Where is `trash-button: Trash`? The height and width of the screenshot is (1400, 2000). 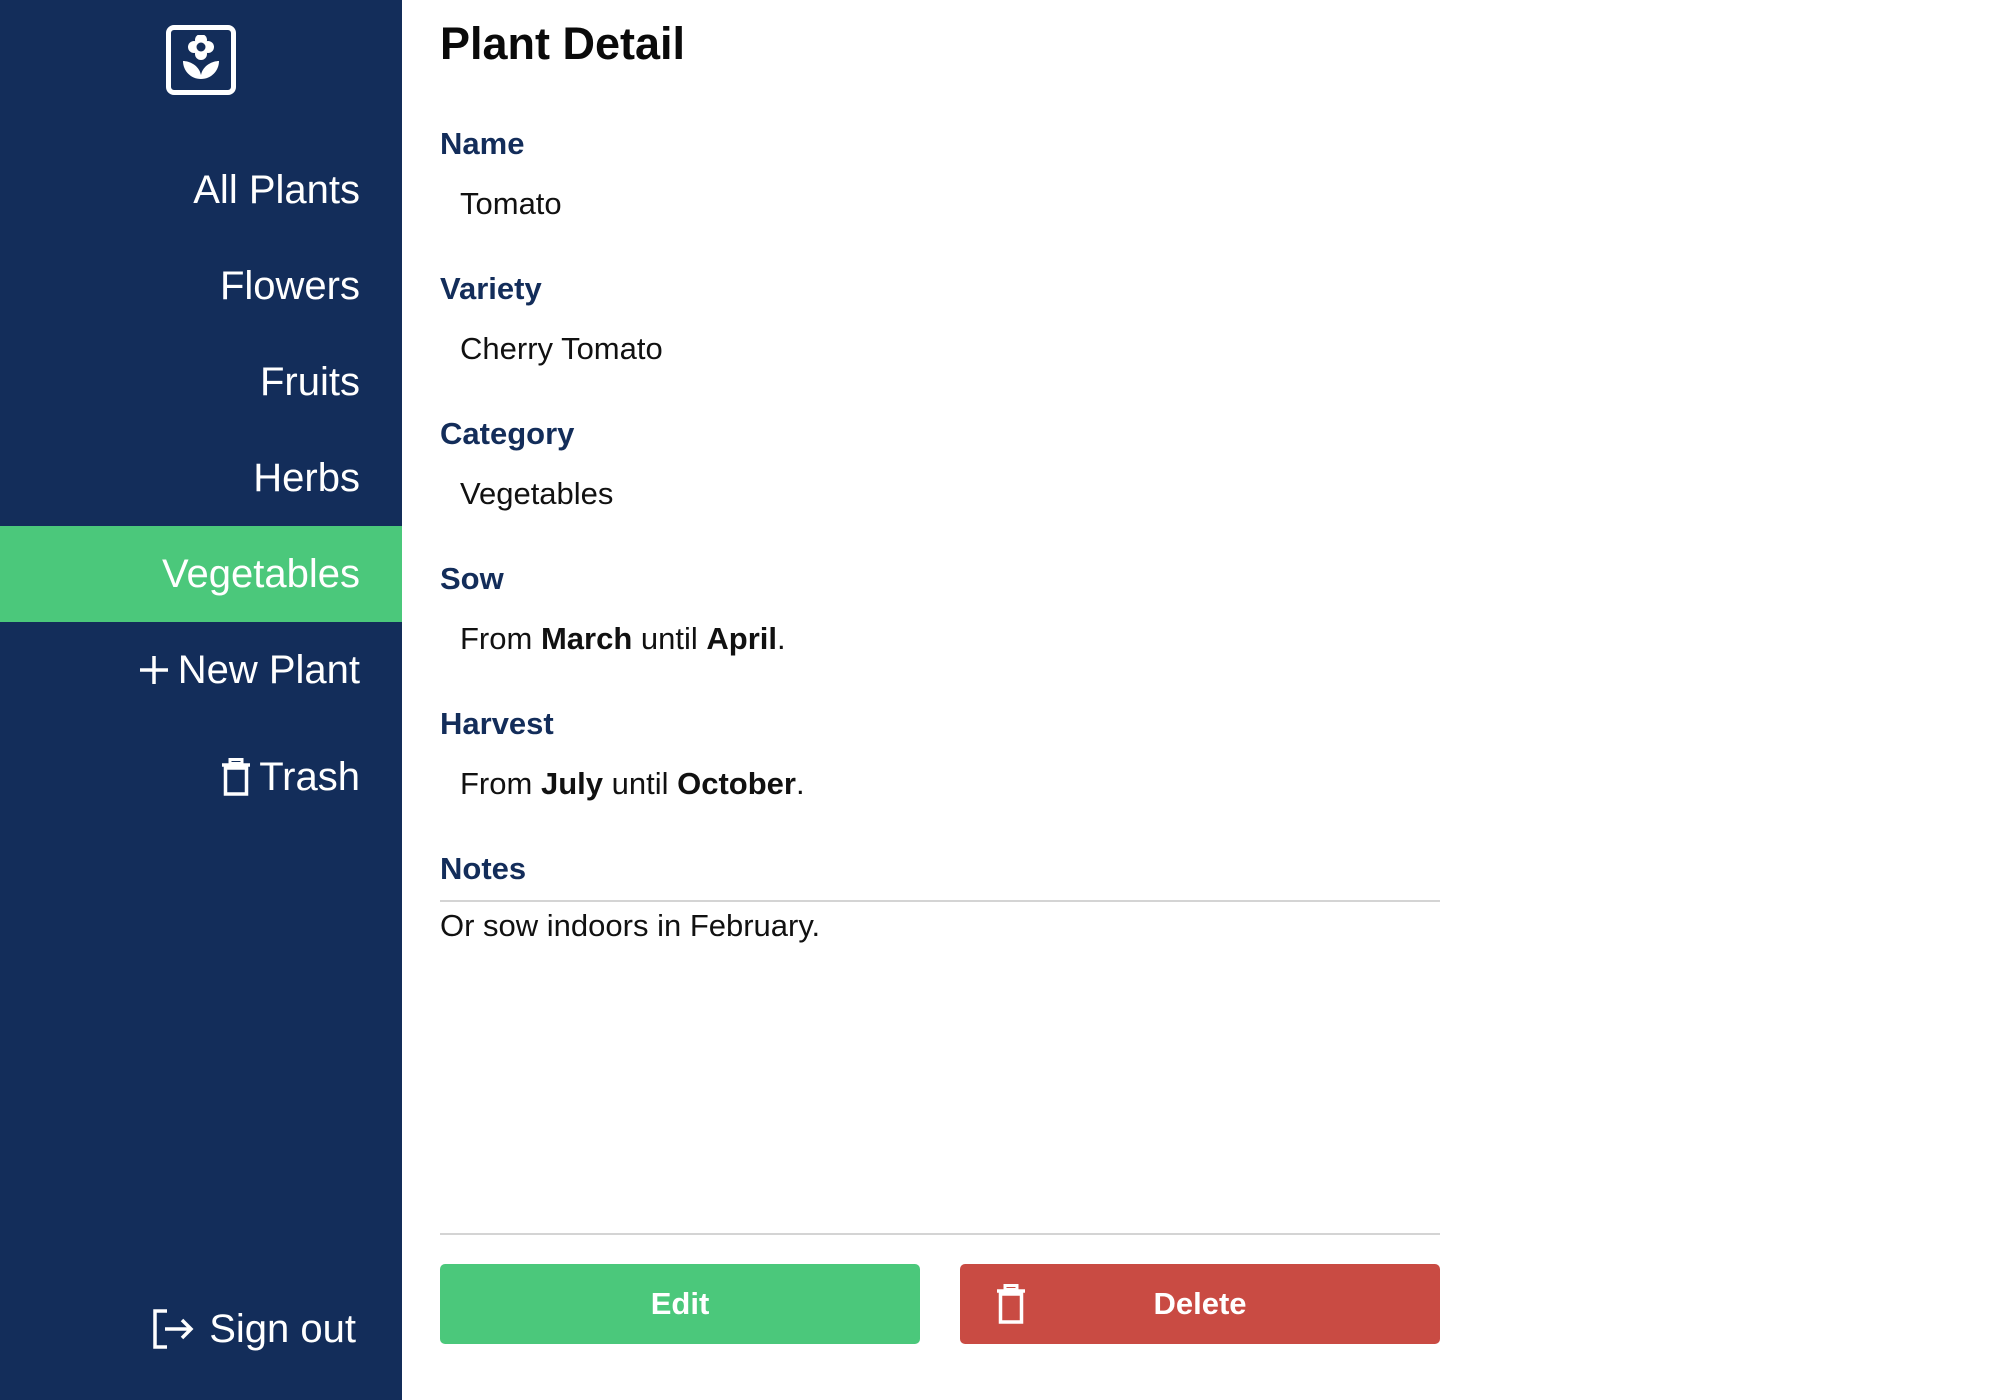
trash-button: Trash is located at coordinates (201, 777).